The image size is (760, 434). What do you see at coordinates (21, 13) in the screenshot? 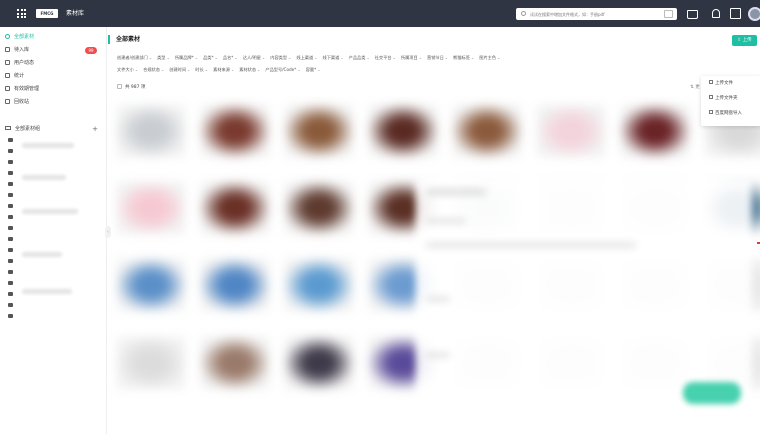
I see `grid-menu-icon` at bounding box center [21, 13].